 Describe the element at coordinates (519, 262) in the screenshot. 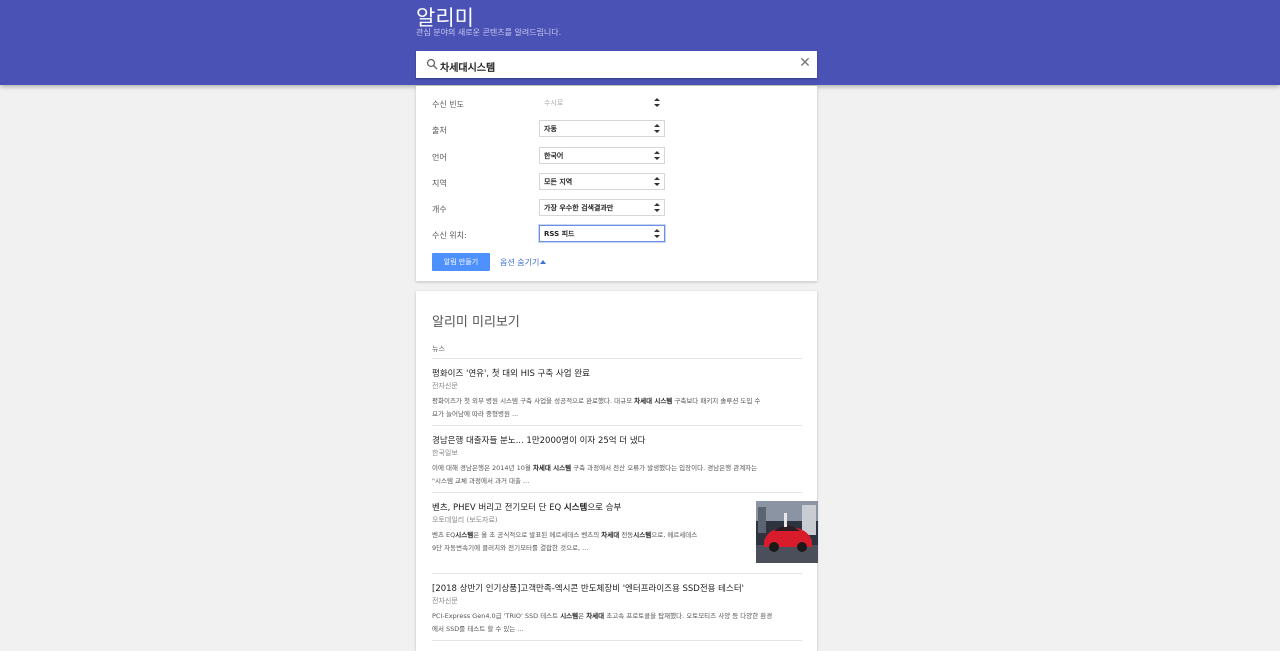

I see `hide-options-link: 옵션 숨기기` at that location.